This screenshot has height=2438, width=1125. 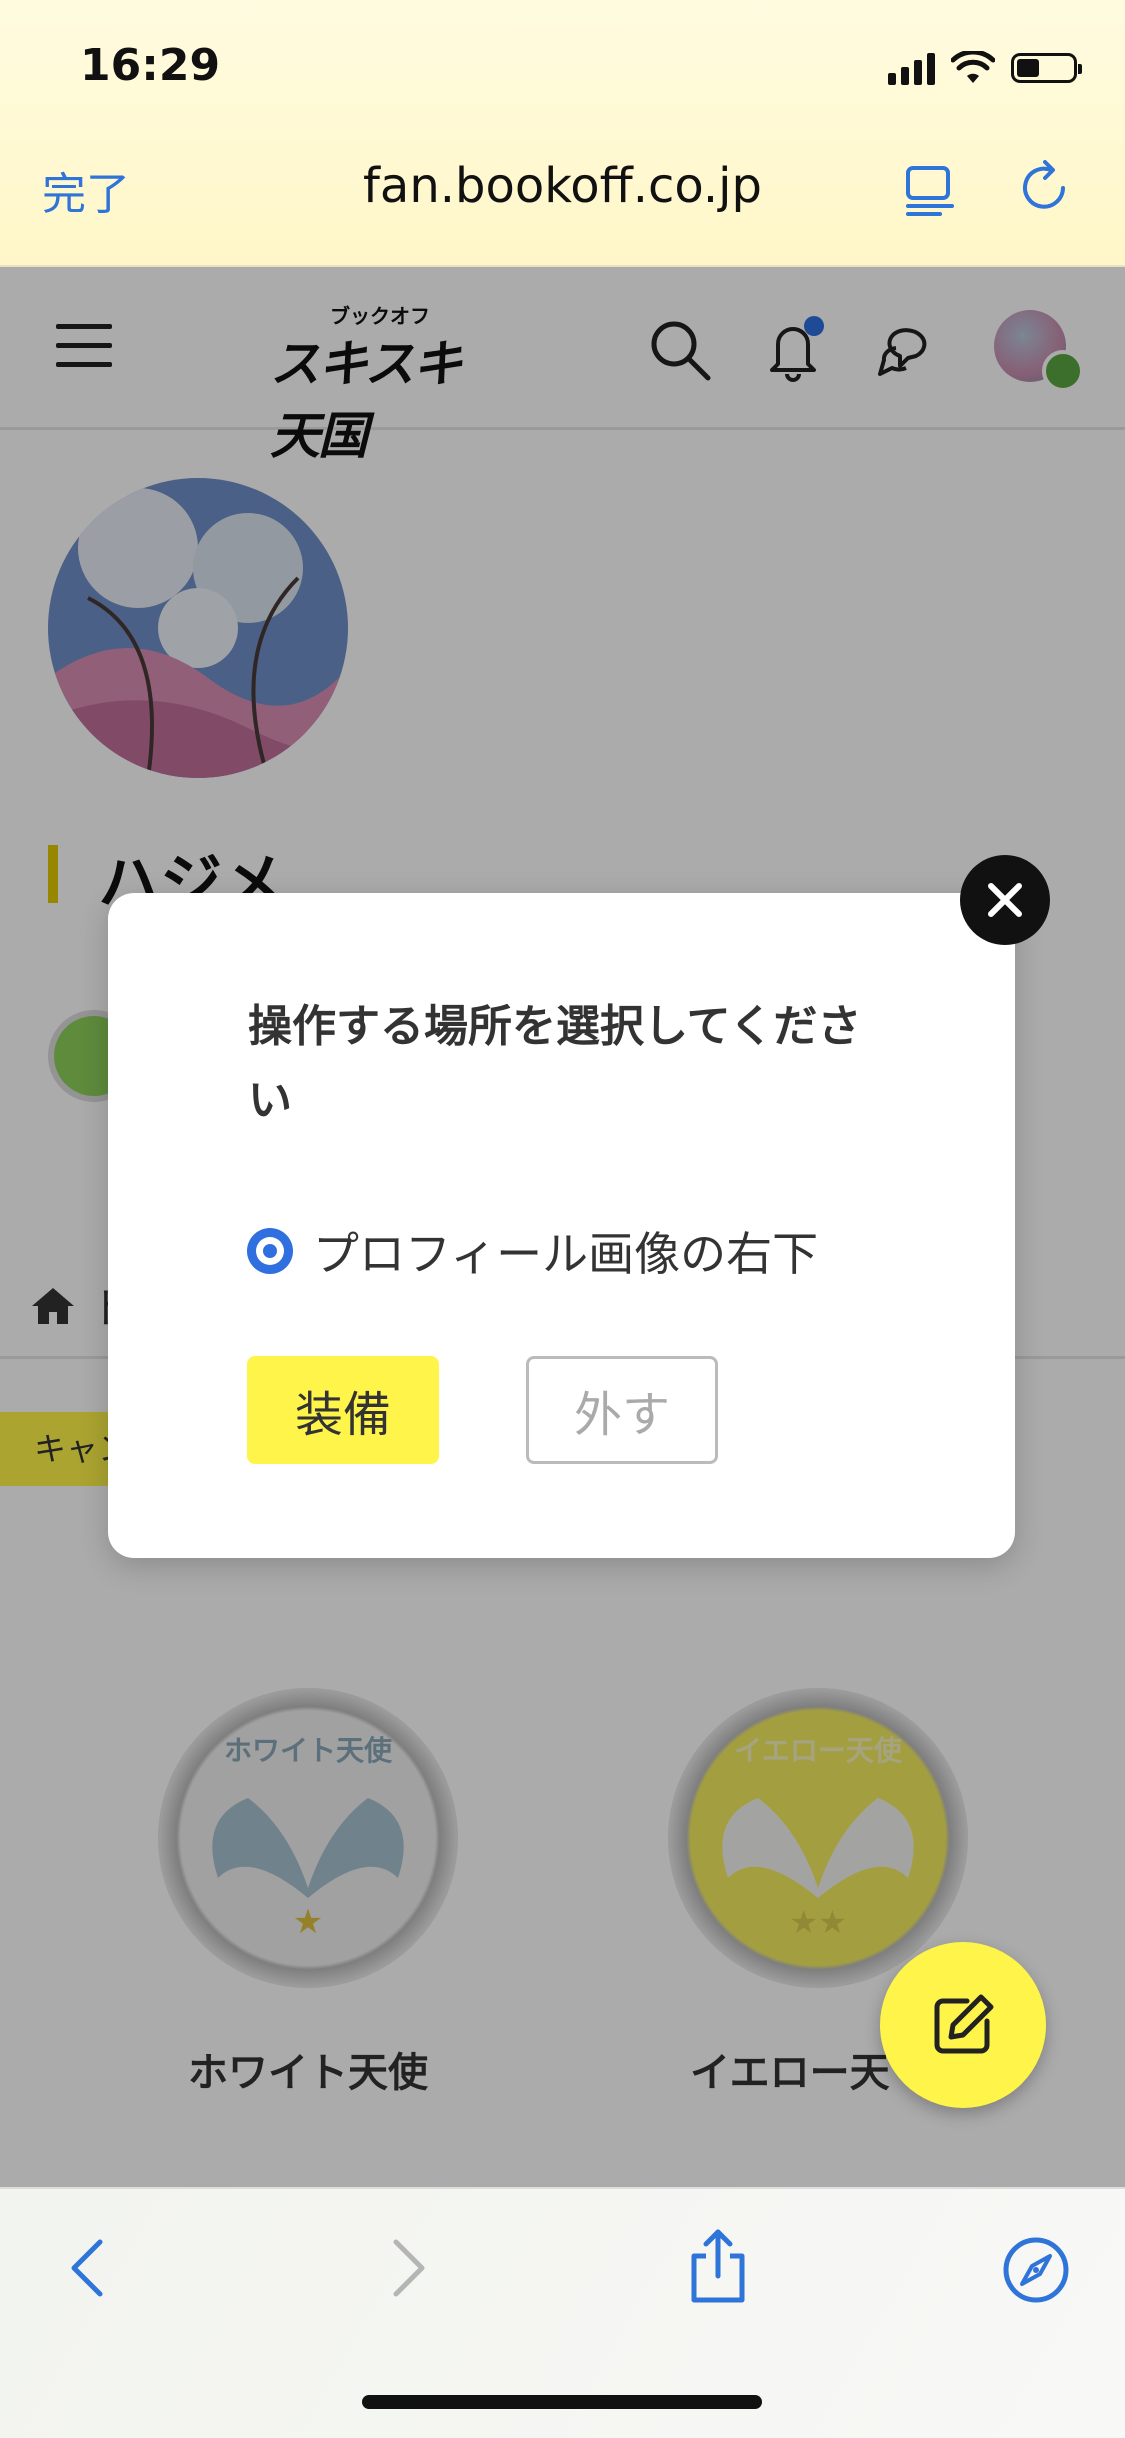 What do you see at coordinates (87, 2268) in the screenshot?
I see `back-icon` at bounding box center [87, 2268].